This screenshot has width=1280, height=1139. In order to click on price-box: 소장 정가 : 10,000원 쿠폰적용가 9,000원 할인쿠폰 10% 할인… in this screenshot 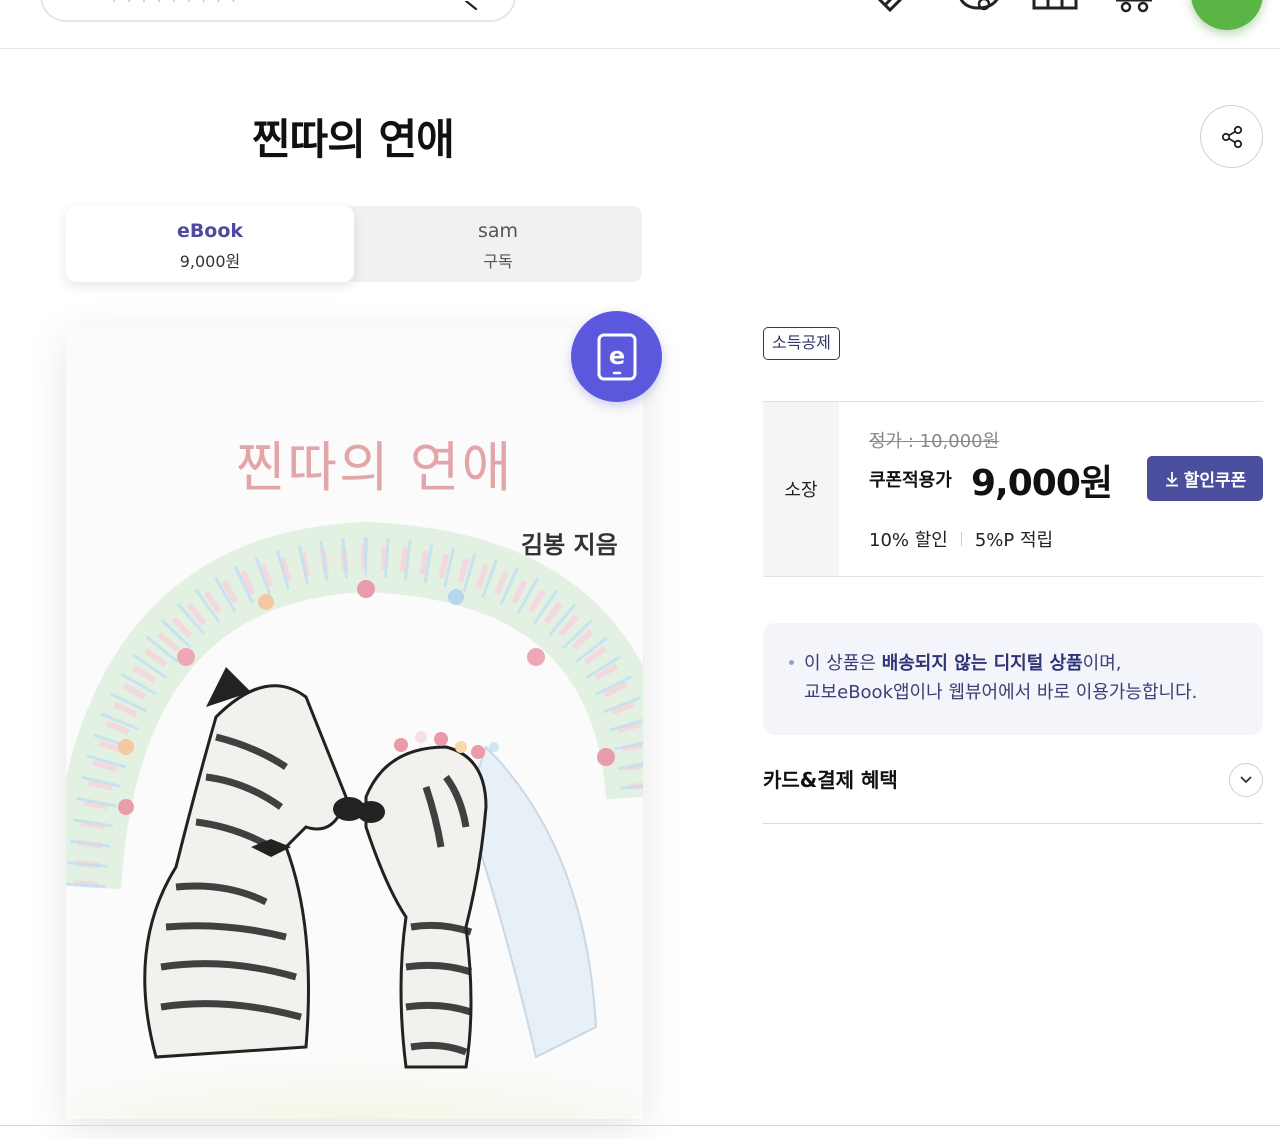, I will do `click(1013, 489)`.